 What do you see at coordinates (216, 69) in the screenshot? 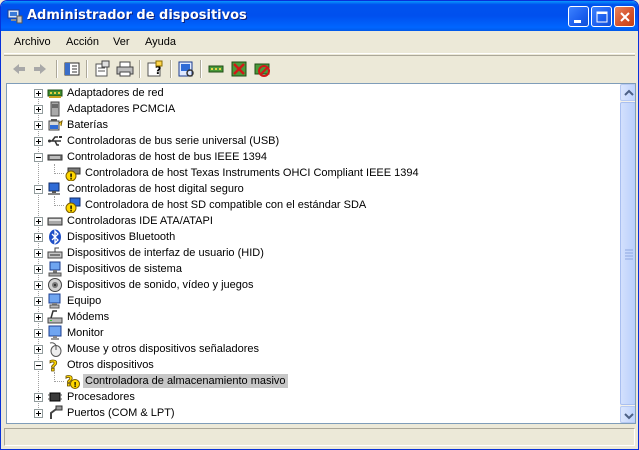
I see `update-driver-icon` at bounding box center [216, 69].